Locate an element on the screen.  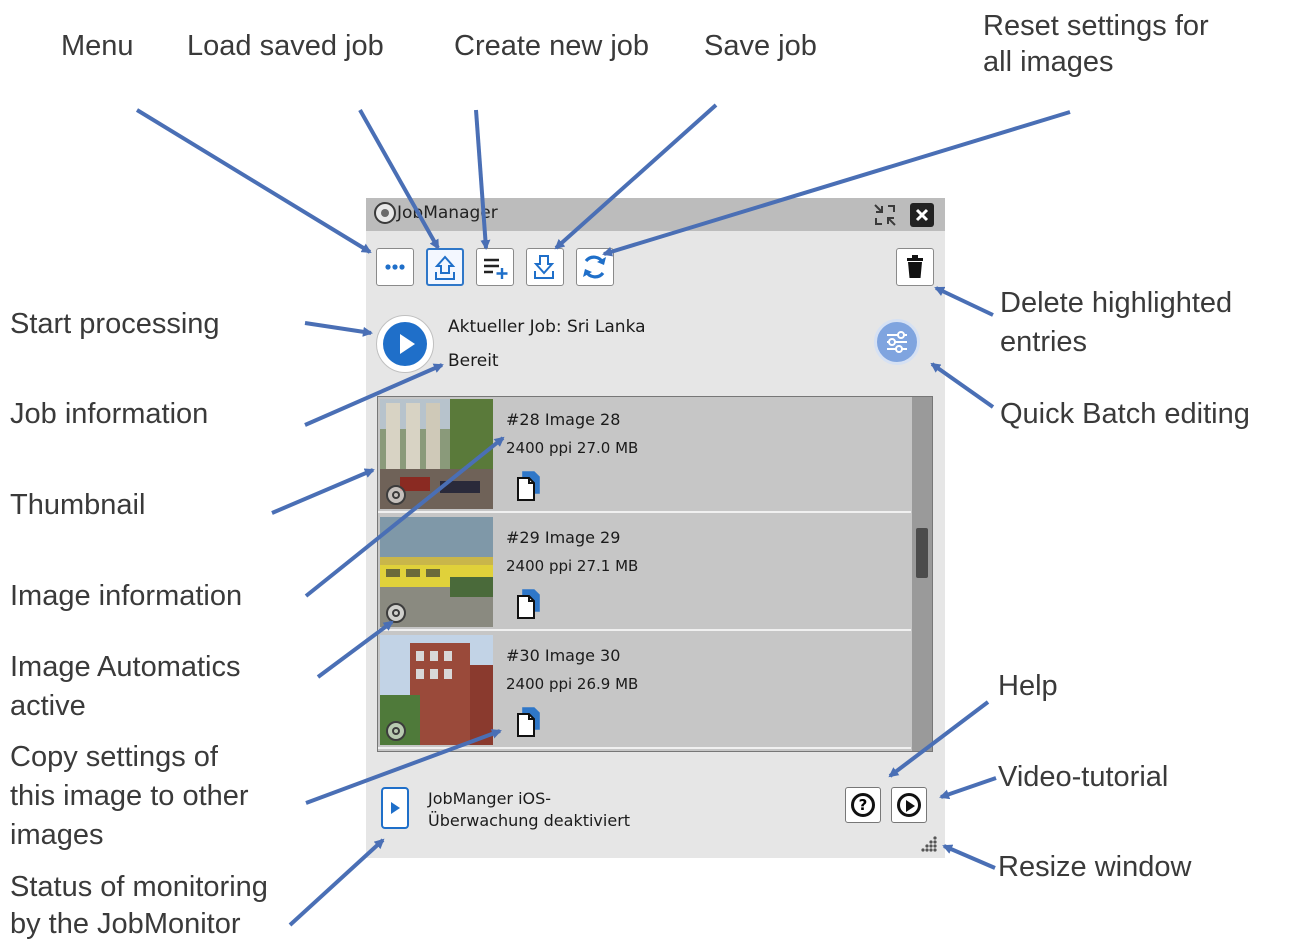
arrow-start is located at coordinates (338, 329).